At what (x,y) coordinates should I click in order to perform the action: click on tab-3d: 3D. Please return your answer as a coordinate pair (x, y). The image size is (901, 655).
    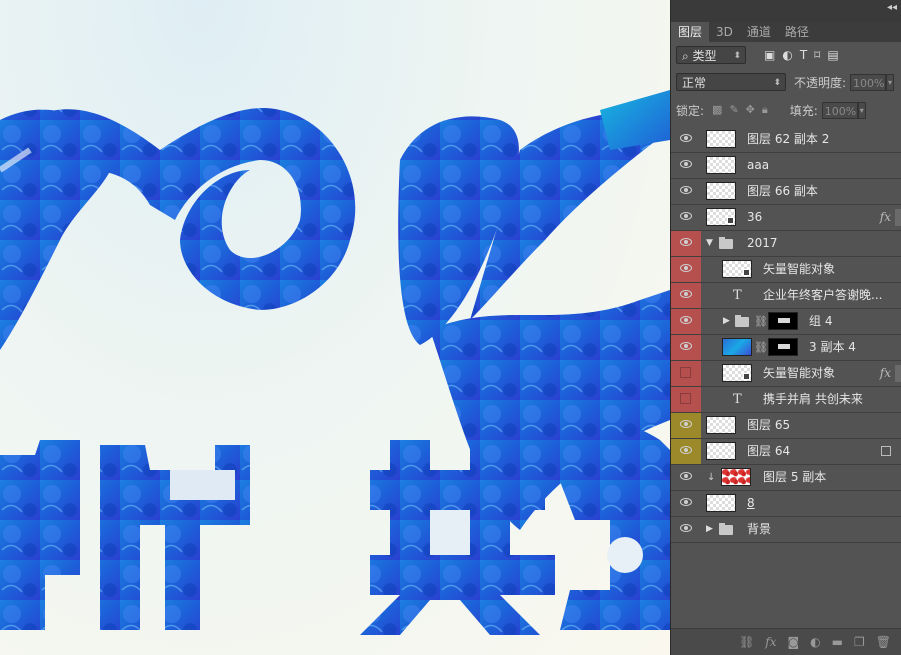
    Looking at the image, I should click on (724, 32).